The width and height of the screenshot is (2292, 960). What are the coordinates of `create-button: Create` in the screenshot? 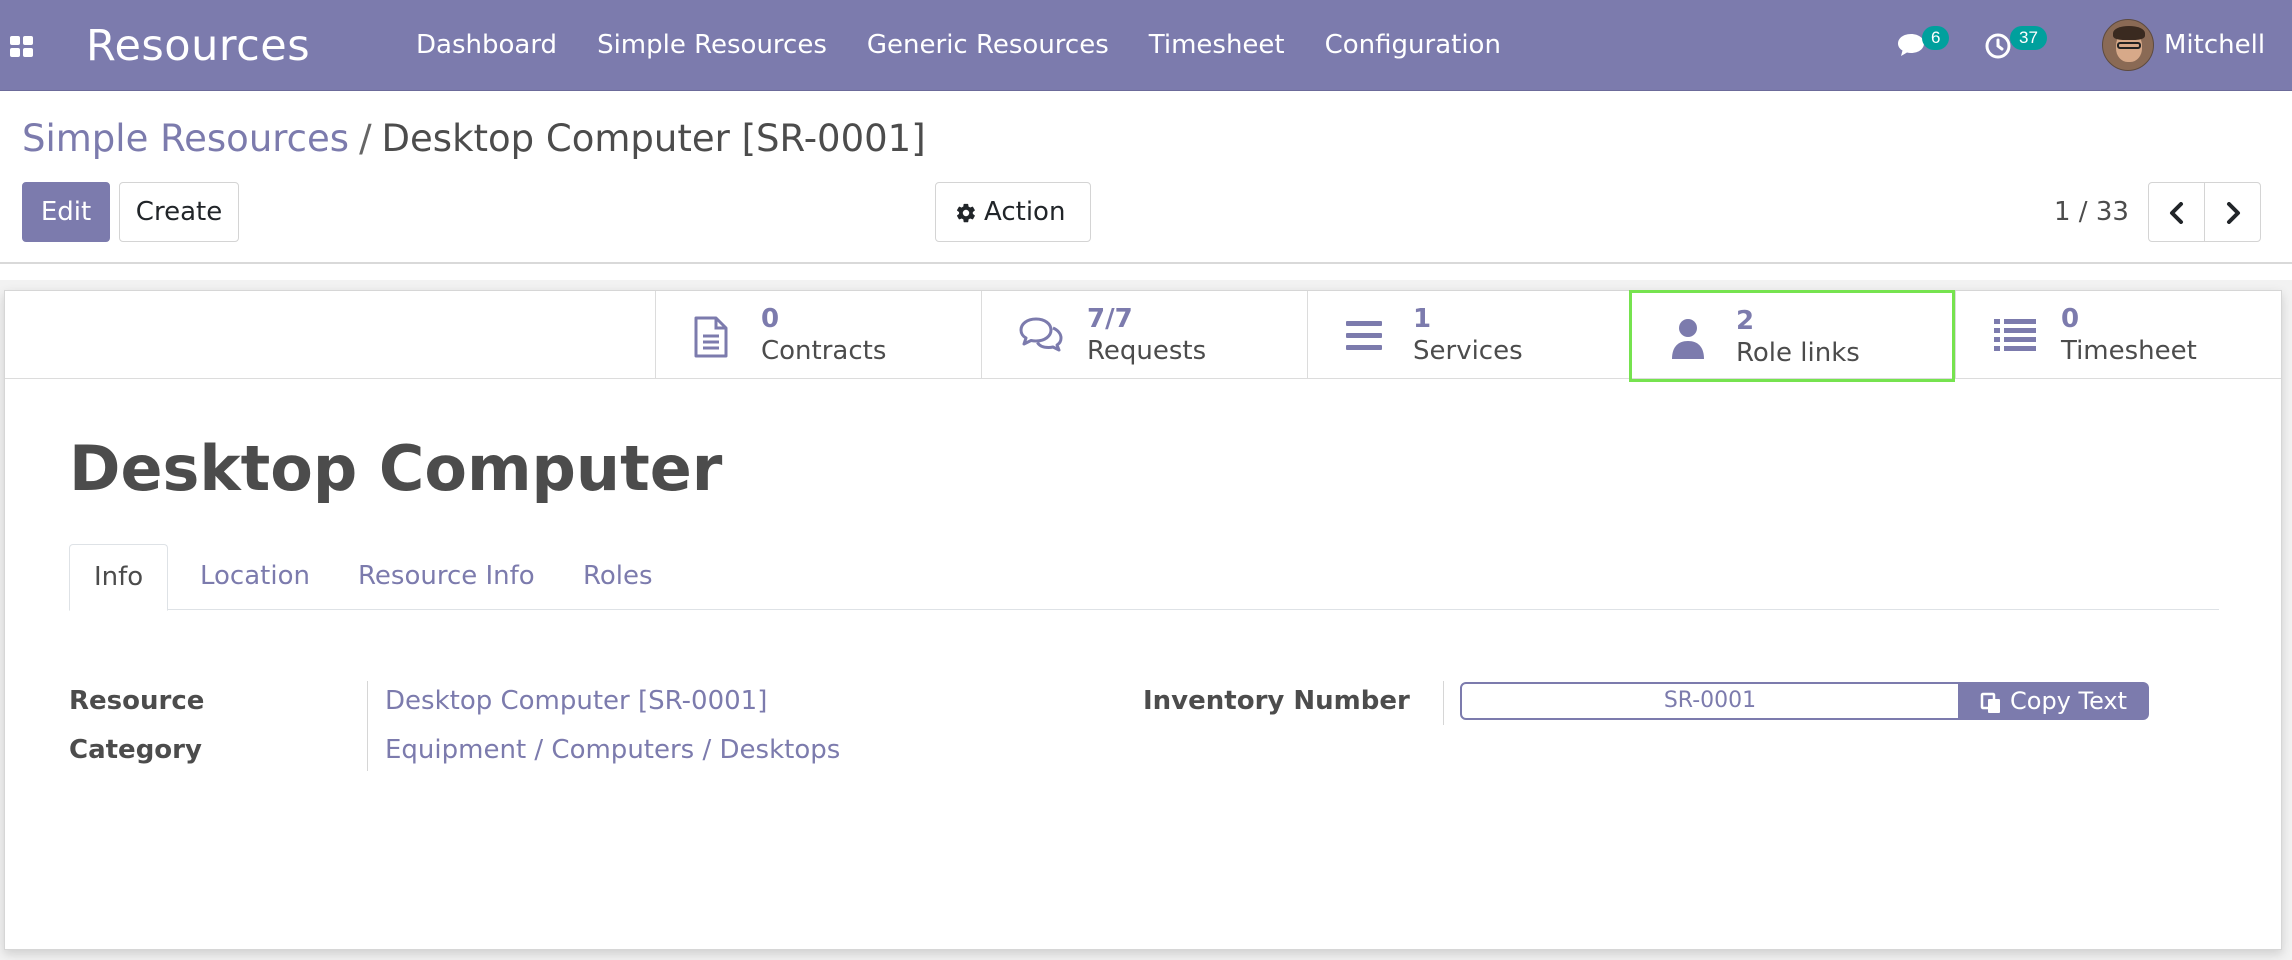 It's located at (179, 212).